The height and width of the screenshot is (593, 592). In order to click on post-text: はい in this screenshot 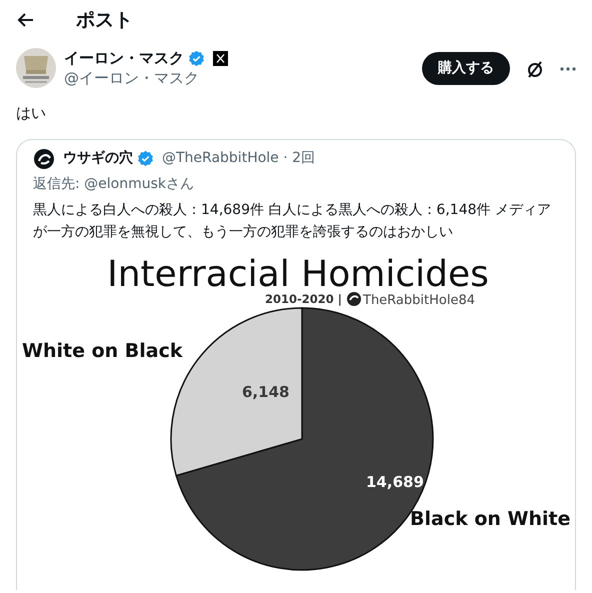, I will do `click(31, 113)`.